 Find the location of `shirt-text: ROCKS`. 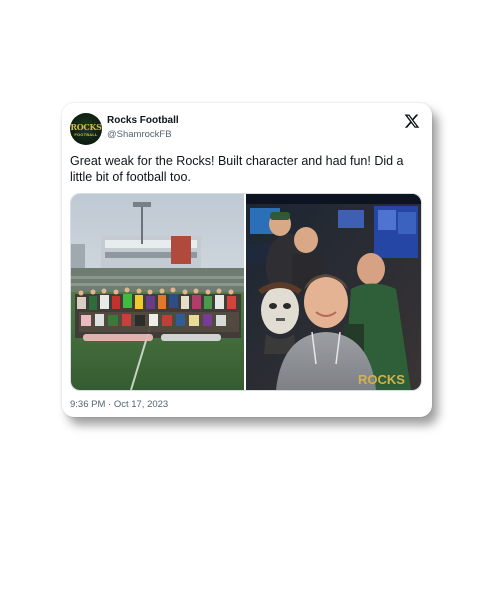

shirt-text: ROCKS is located at coordinates (381, 379).